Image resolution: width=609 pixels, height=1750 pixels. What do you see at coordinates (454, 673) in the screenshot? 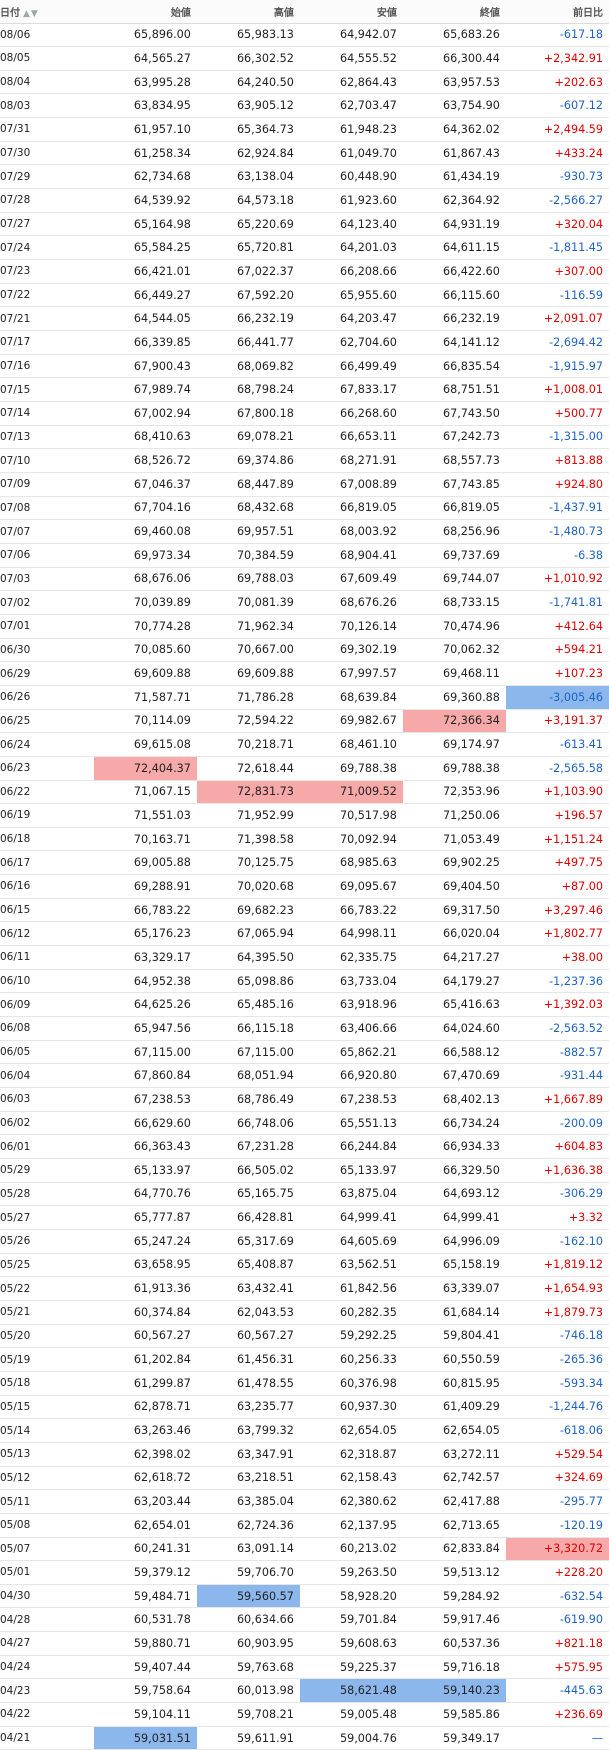
I see `close-cell: 69,468.11` at bounding box center [454, 673].